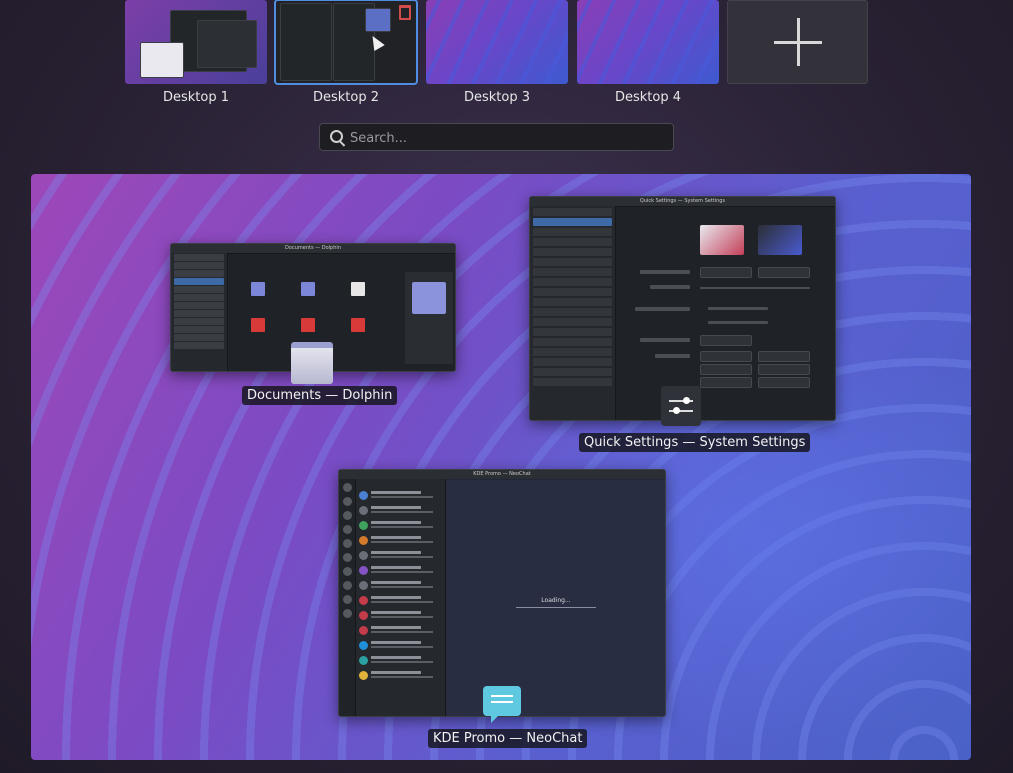 The image size is (1013, 773). What do you see at coordinates (199, 312) in the screenshot?
I see `dolphin-sidebar` at bounding box center [199, 312].